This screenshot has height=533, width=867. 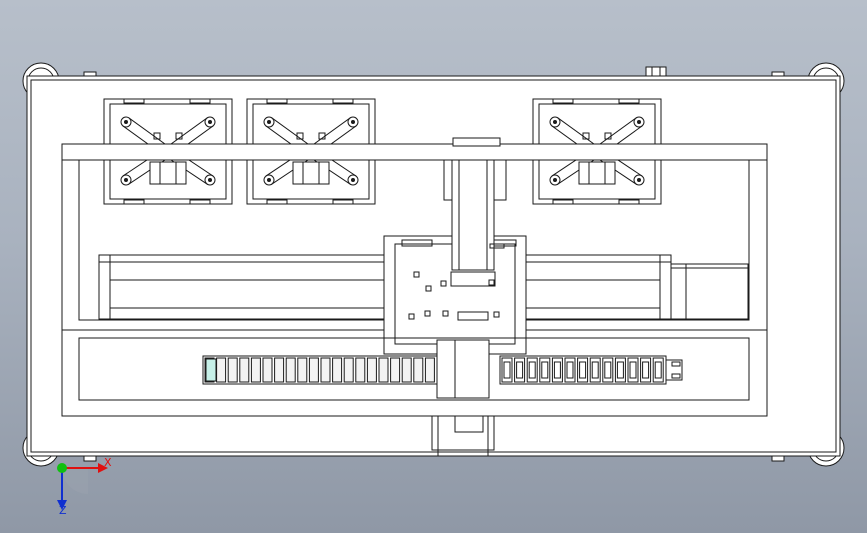 I want to click on bottom-motor, so click(x=463, y=434).